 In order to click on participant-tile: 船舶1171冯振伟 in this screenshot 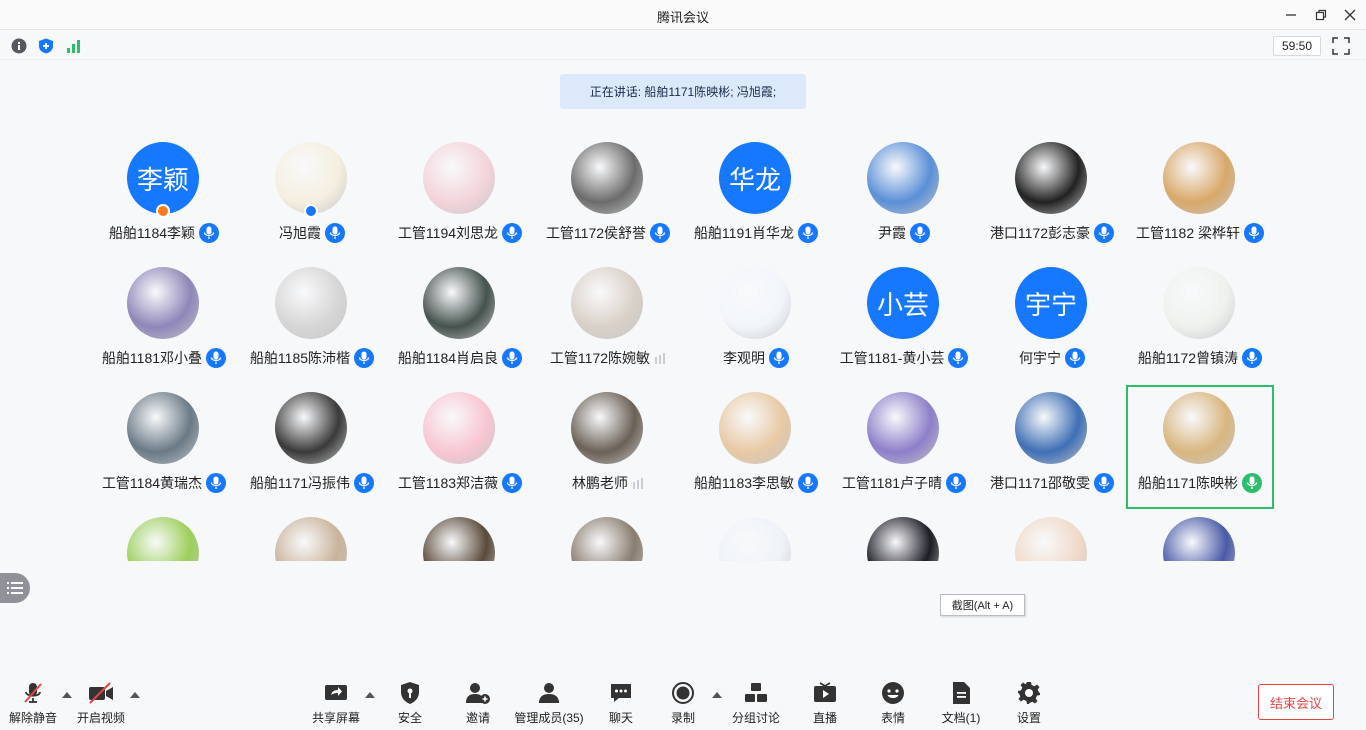, I will do `click(312, 447)`.